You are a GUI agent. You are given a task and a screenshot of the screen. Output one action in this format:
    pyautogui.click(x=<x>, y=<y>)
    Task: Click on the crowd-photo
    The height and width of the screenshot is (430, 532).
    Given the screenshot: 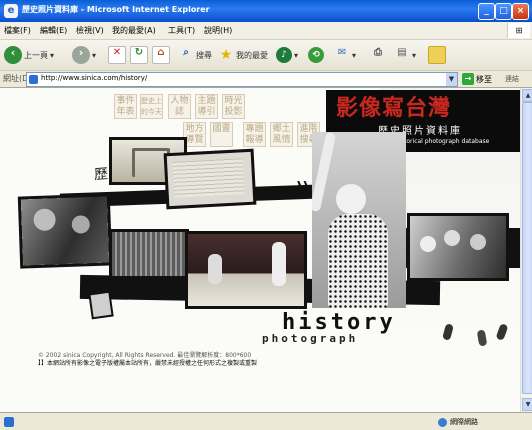 What is the action you would take?
    pyautogui.click(x=149, y=254)
    